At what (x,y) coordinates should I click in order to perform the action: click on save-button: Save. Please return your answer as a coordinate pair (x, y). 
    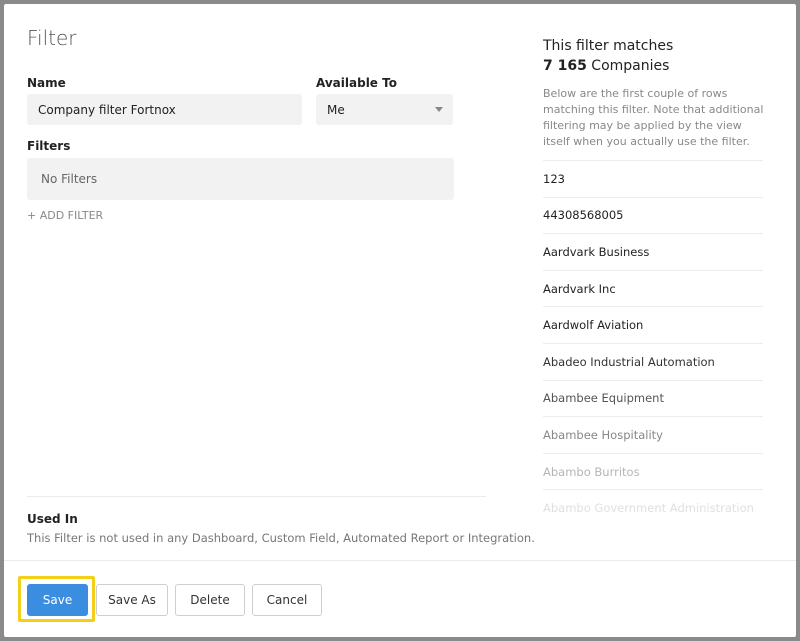
    Looking at the image, I should click on (57, 600).